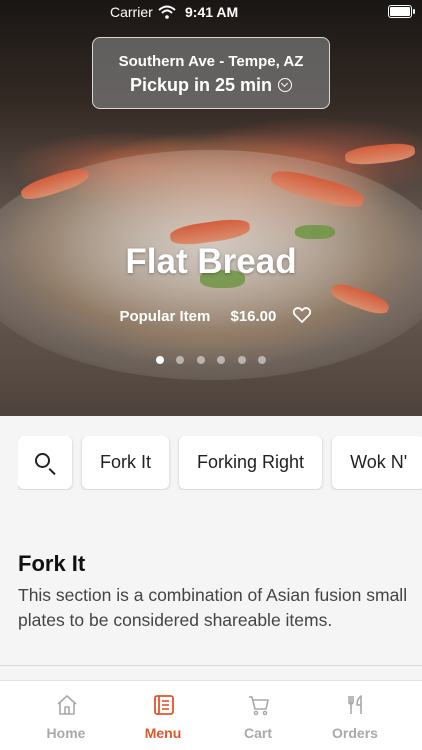 Image resolution: width=422 pixels, height=750 pixels. I want to click on category-chip: Fork It, so click(126, 462).